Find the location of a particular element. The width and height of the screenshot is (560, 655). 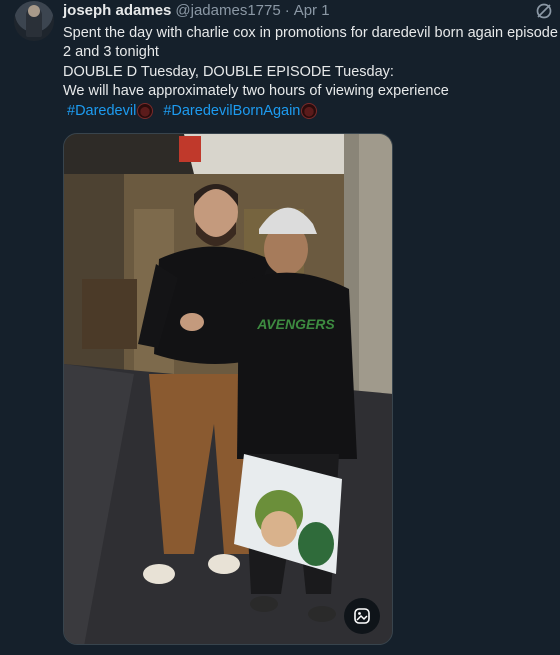

shirt-text: AVENGERS is located at coordinates (295, 324).